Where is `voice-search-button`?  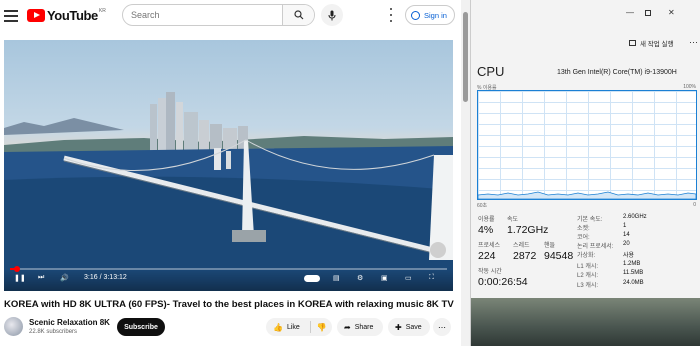 voice-search-button is located at coordinates (332, 15).